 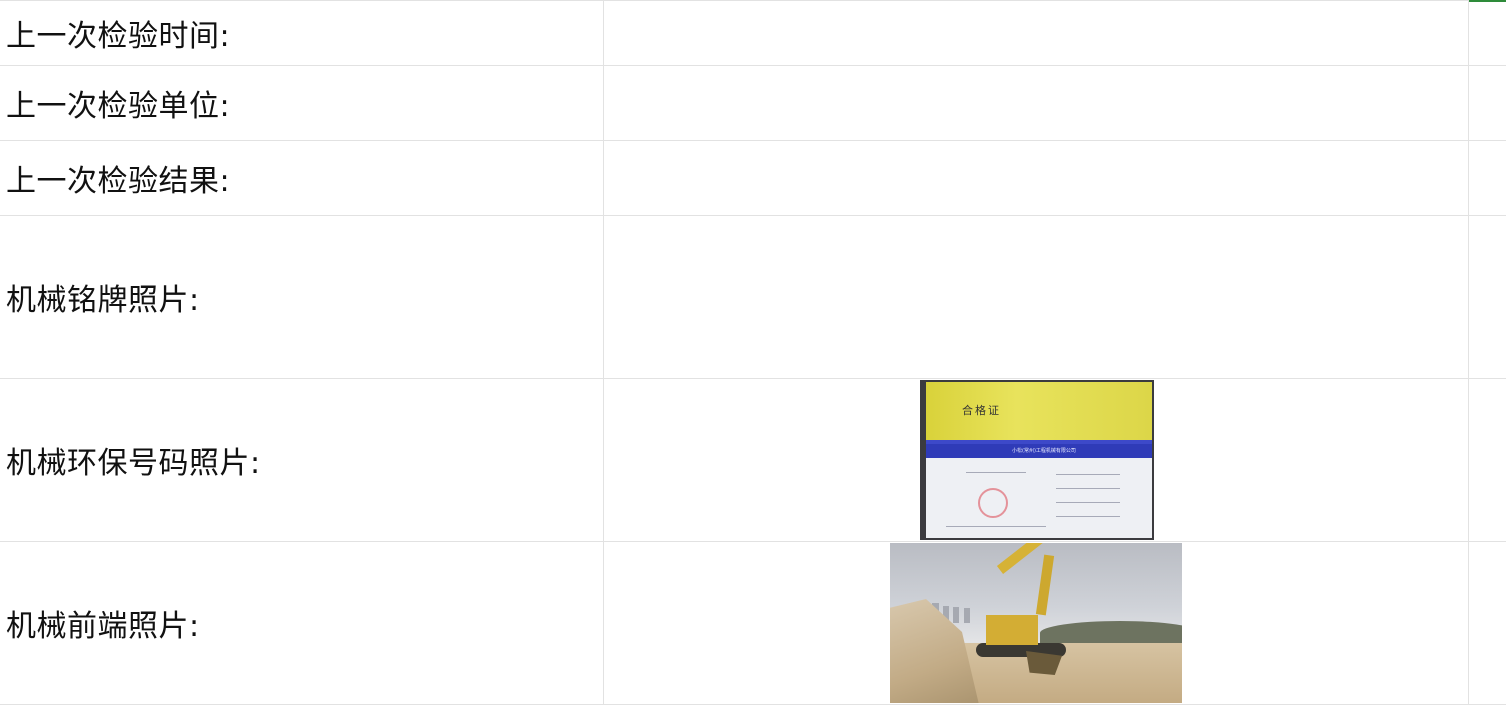 What do you see at coordinates (1036, 33) in the screenshot?
I see `cell-last-inspection-time` at bounding box center [1036, 33].